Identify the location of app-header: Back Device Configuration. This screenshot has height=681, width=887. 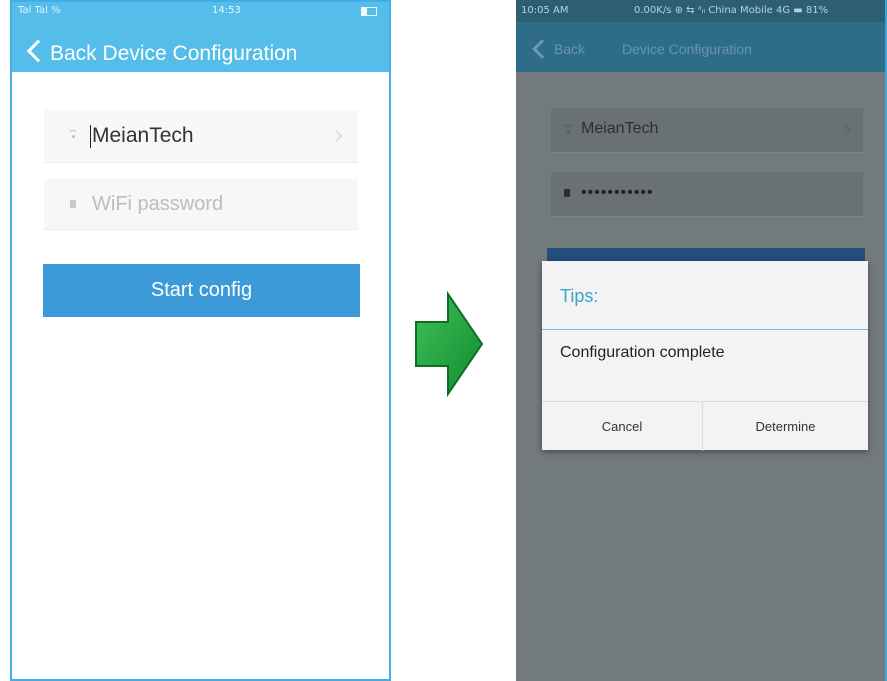
(700, 47).